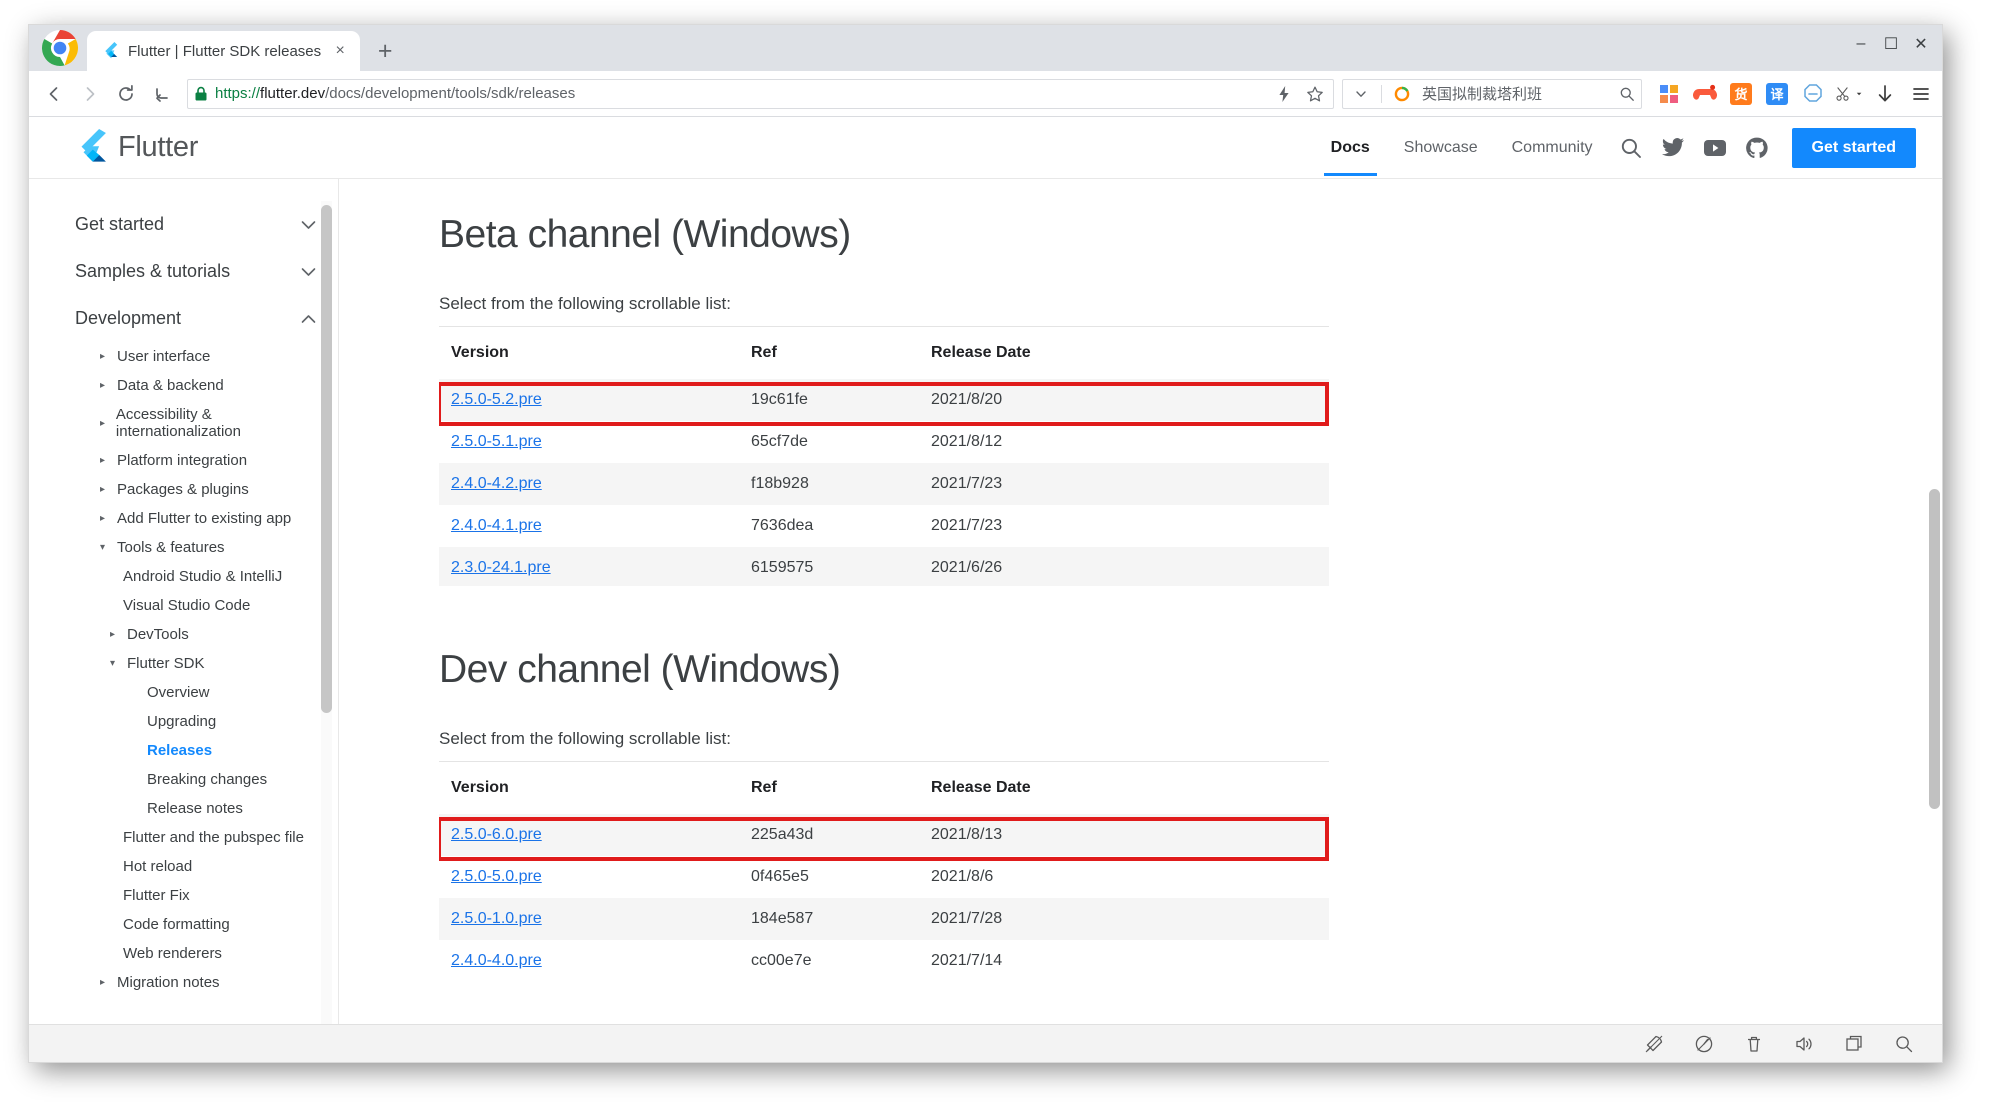 Image resolution: width=1990 pixels, height=1118 pixels. Describe the element at coordinates (780, 483) in the screenshot. I see `beta-row-ref: f18b928` at that location.